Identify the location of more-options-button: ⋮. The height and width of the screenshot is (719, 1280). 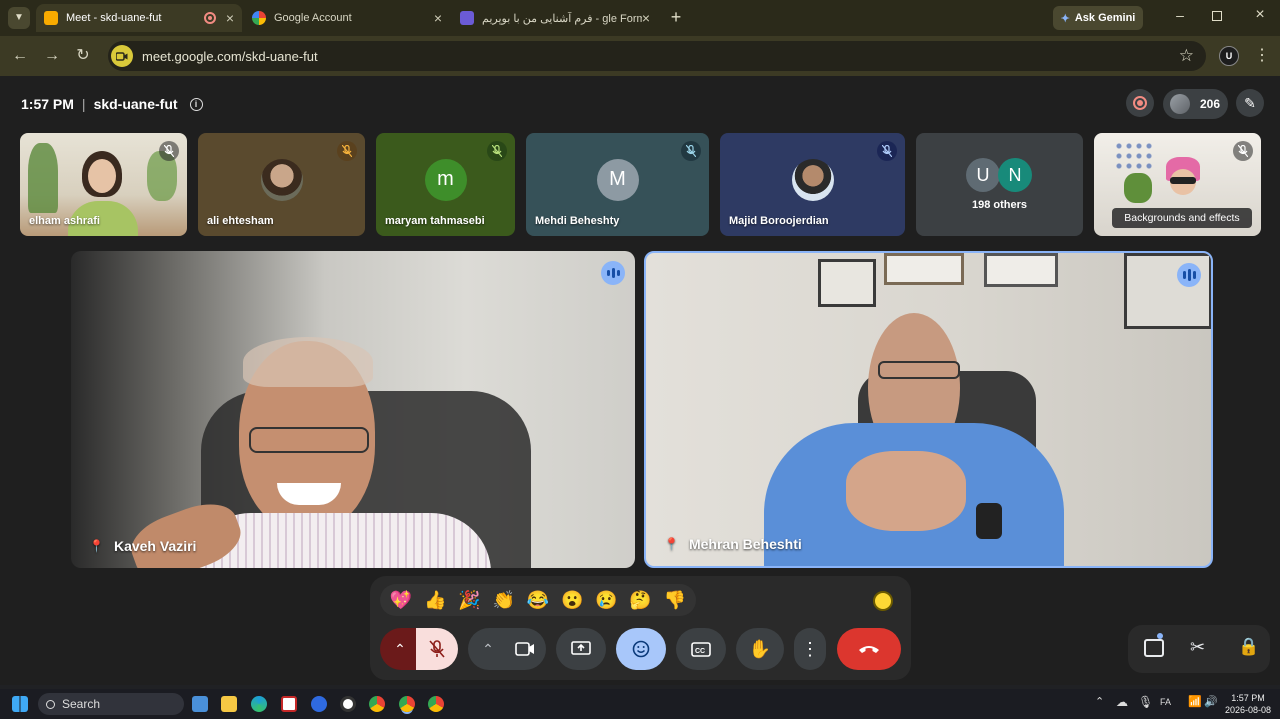
(810, 649).